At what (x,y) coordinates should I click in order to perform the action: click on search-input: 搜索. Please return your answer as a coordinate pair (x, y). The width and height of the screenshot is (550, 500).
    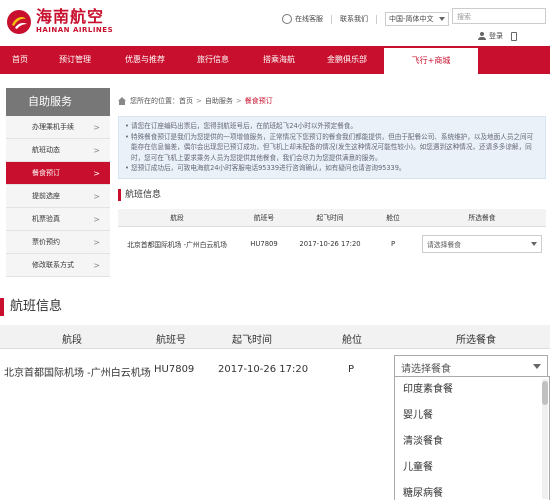
    Looking at the image, I should click on (499, 16).